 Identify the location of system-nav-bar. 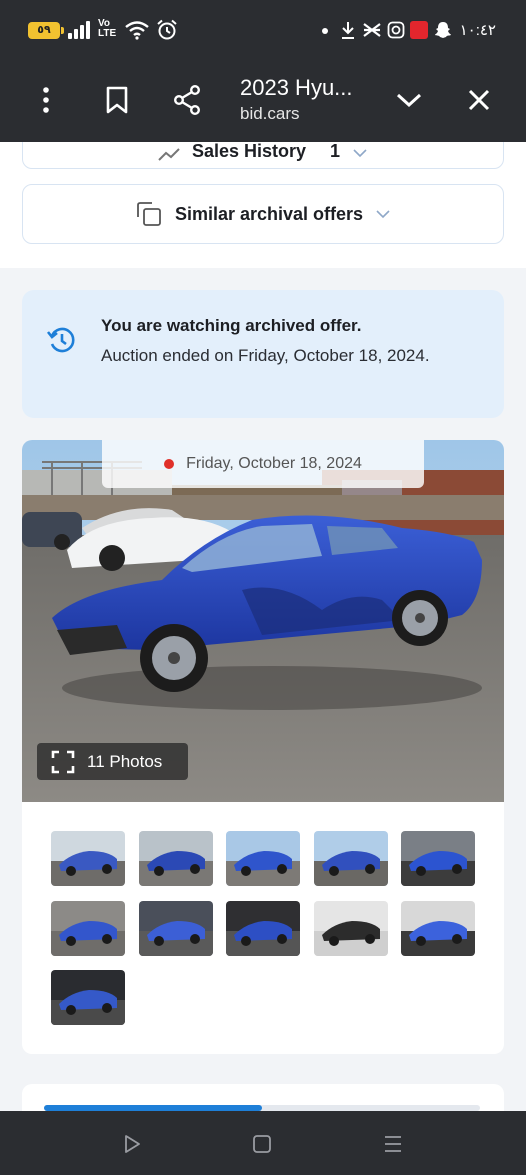
(263, 1143).